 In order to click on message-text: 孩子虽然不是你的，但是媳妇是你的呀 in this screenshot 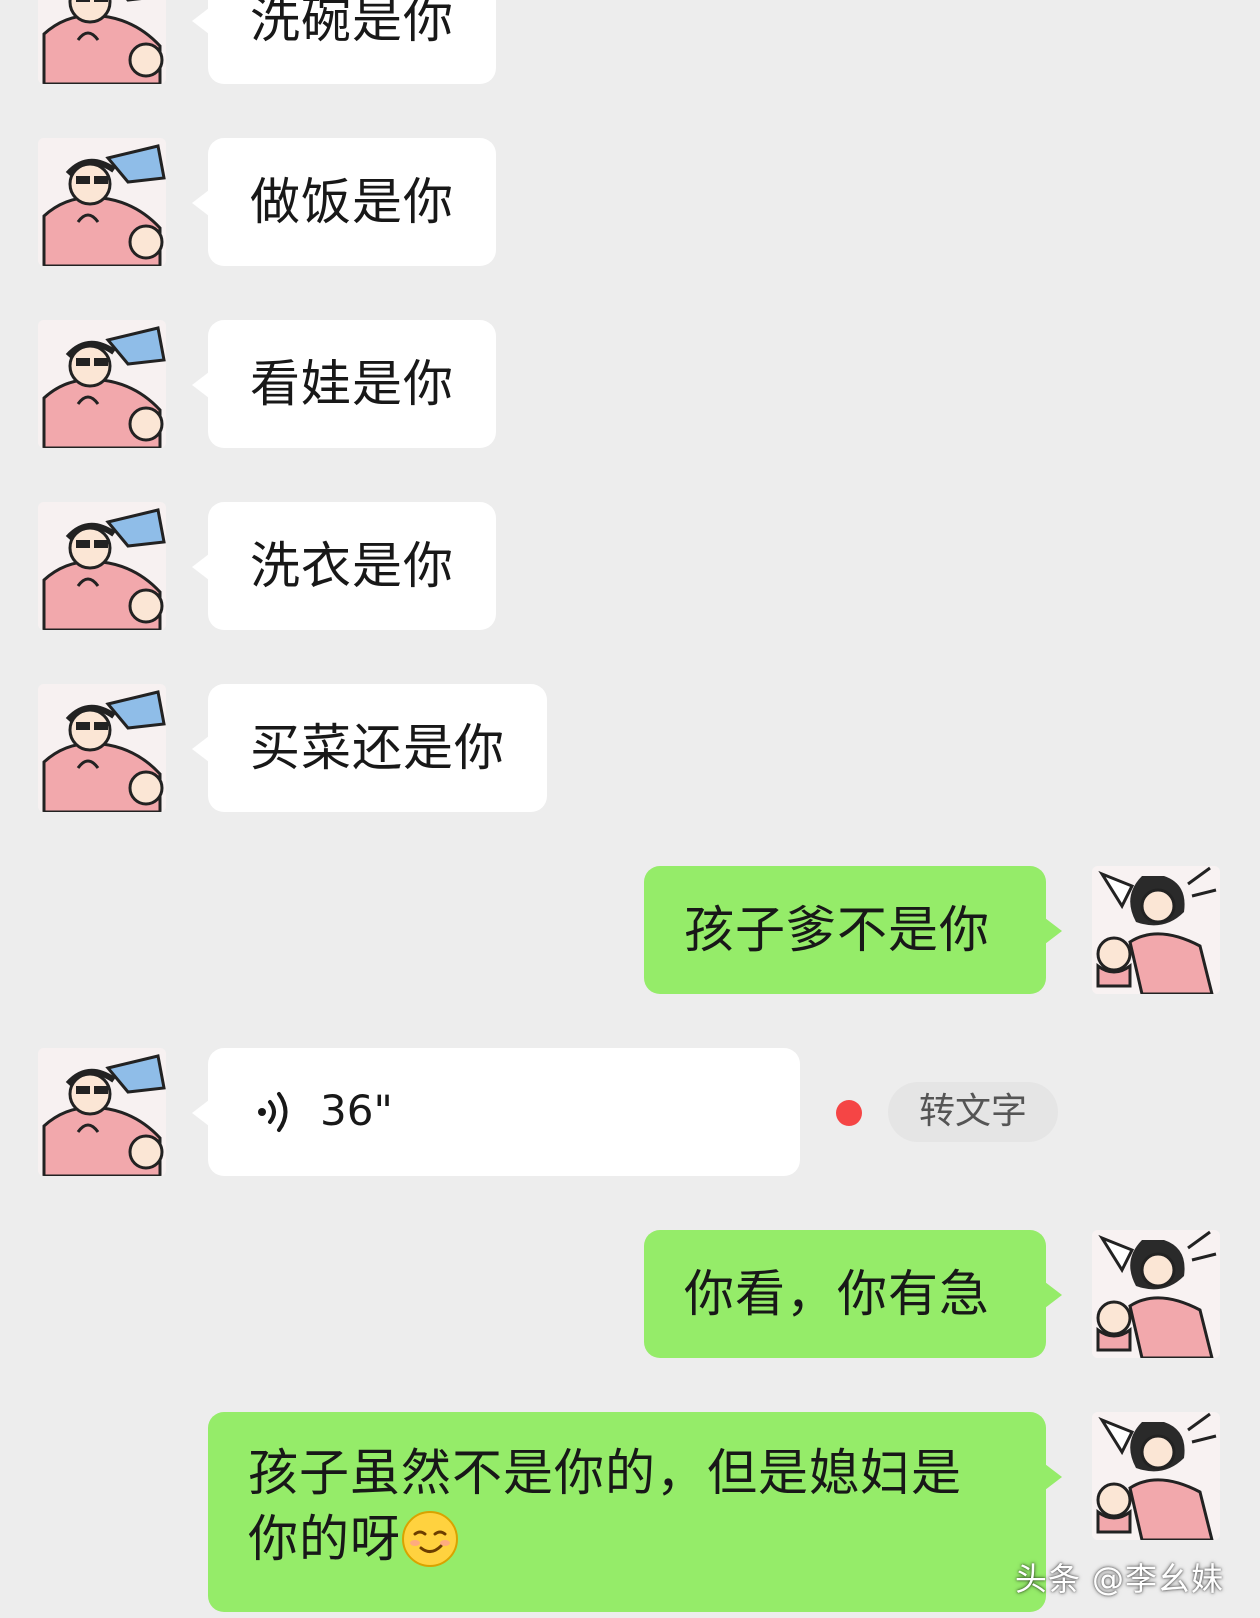, I will do `click(605, 1506)`.